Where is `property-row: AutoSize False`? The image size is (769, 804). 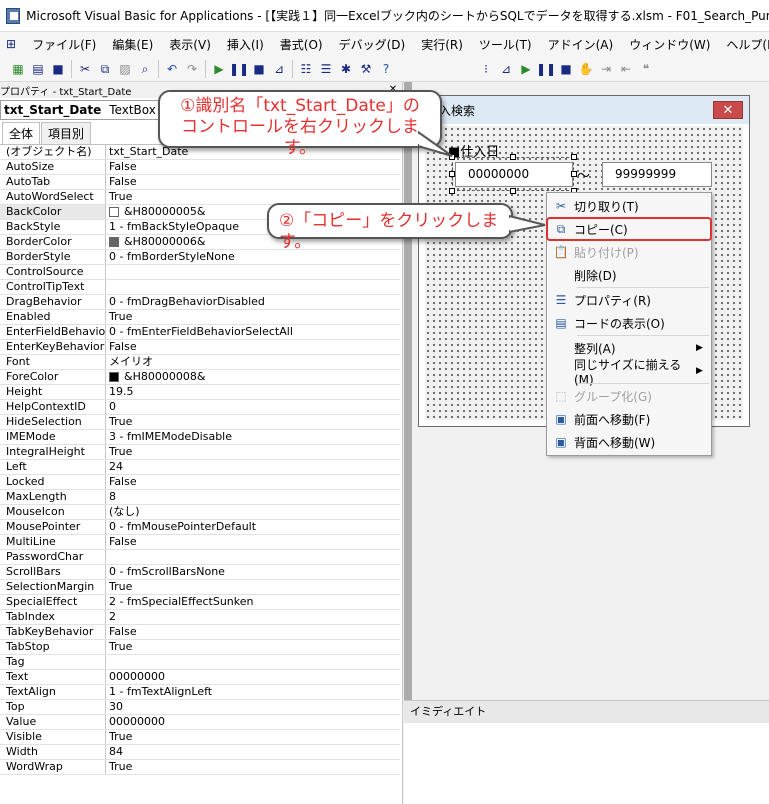 property-row: AutoSize False is located at coordinates (200, 167).